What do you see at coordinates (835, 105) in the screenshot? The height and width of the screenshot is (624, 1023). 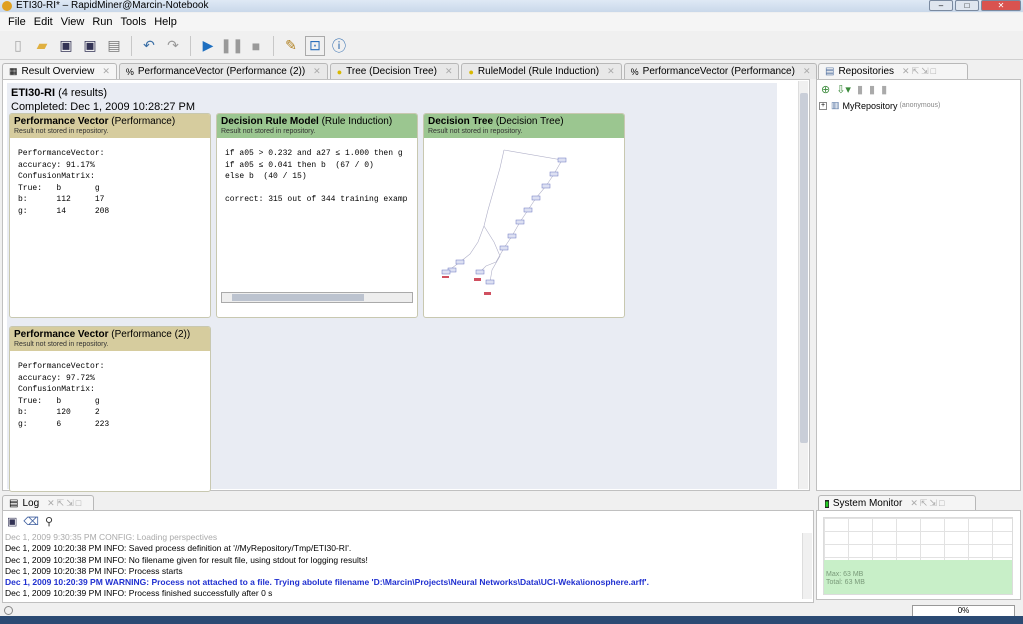 I see `database-icon: ▥` at bounding box center [835, 105].